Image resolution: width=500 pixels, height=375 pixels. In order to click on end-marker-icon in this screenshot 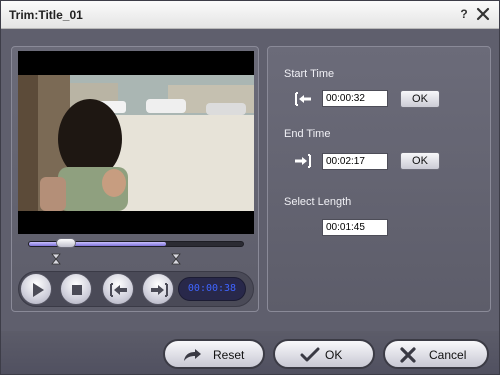, I will do `click(176, 259)`.